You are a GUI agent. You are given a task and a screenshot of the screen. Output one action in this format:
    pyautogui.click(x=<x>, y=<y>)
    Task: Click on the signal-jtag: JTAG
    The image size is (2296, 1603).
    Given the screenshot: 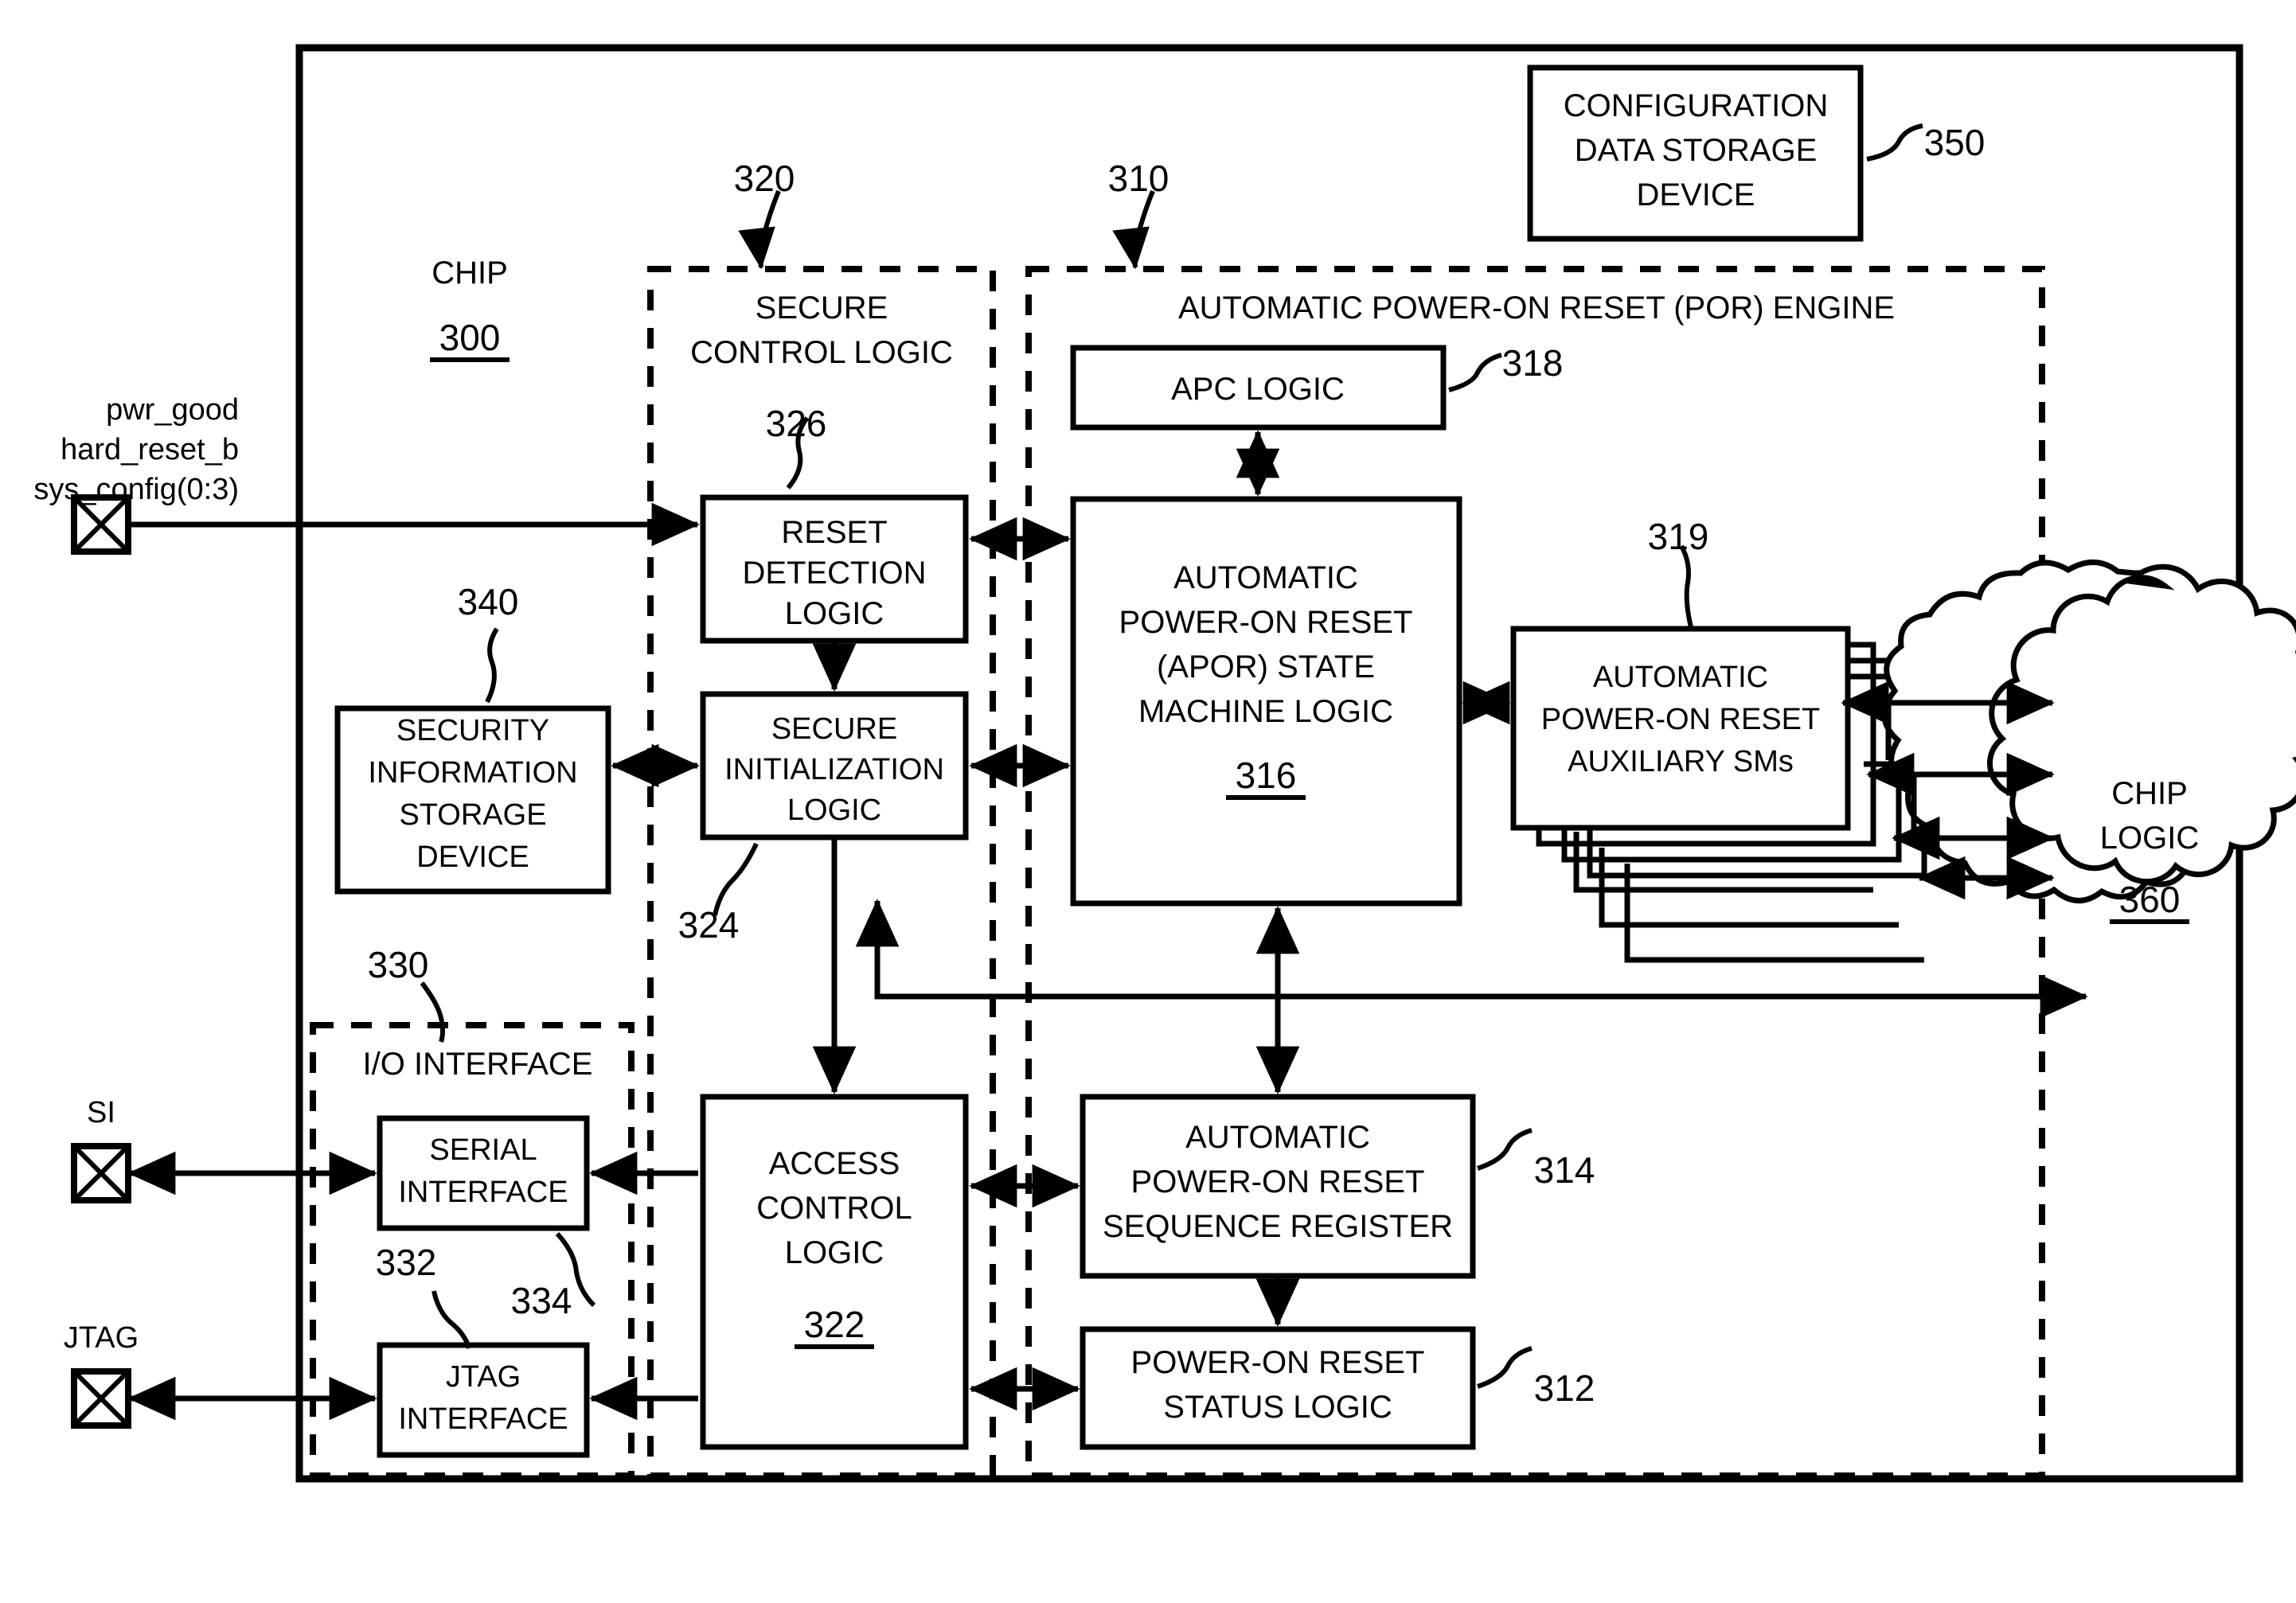 What is the action you would take?
    pyautogui.click(x=101, y=1338)
    